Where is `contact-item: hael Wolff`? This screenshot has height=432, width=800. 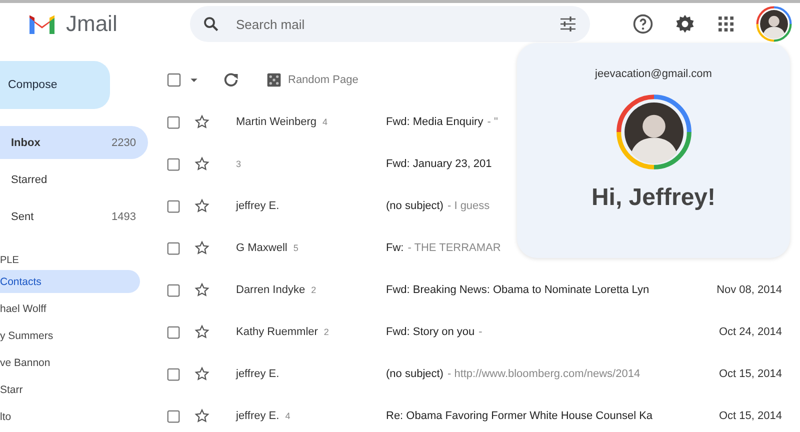
contact-item: hael Wolff is located at coordinates (70, 308).